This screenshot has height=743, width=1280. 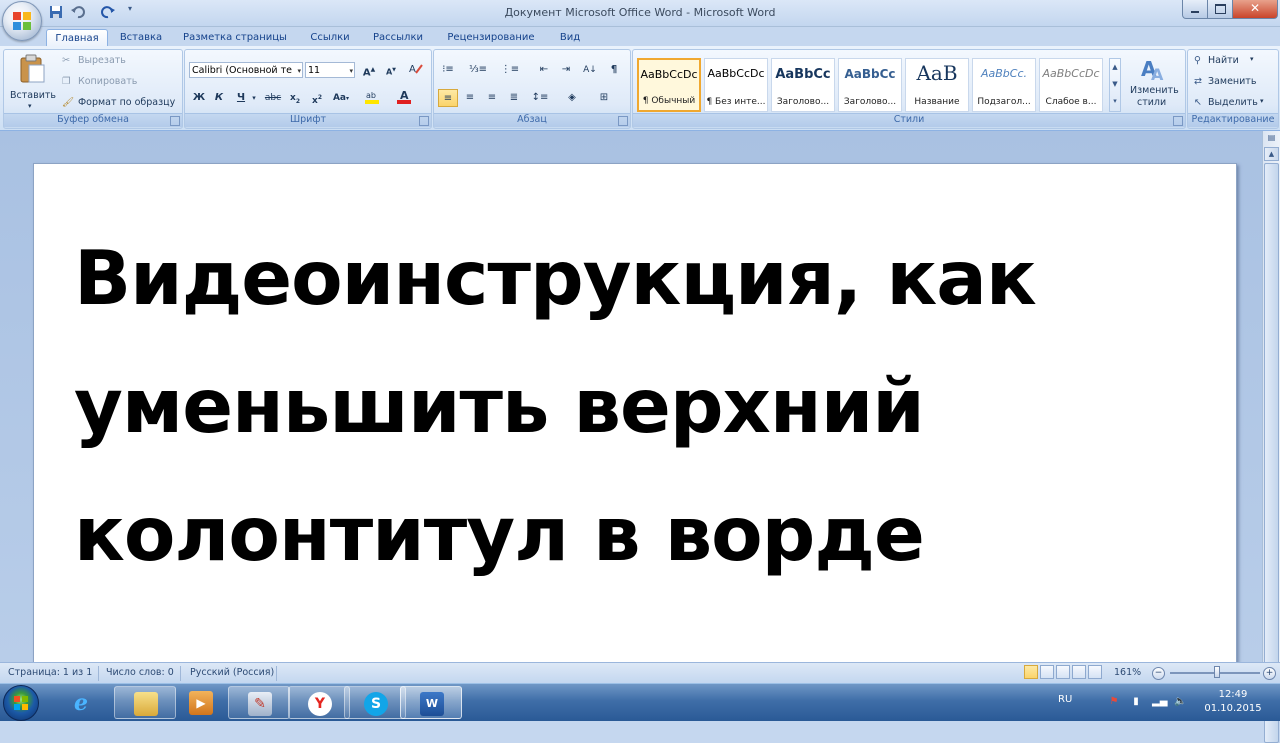 I want to click on align-left-icon: ≡, so click(x=448, y=98).